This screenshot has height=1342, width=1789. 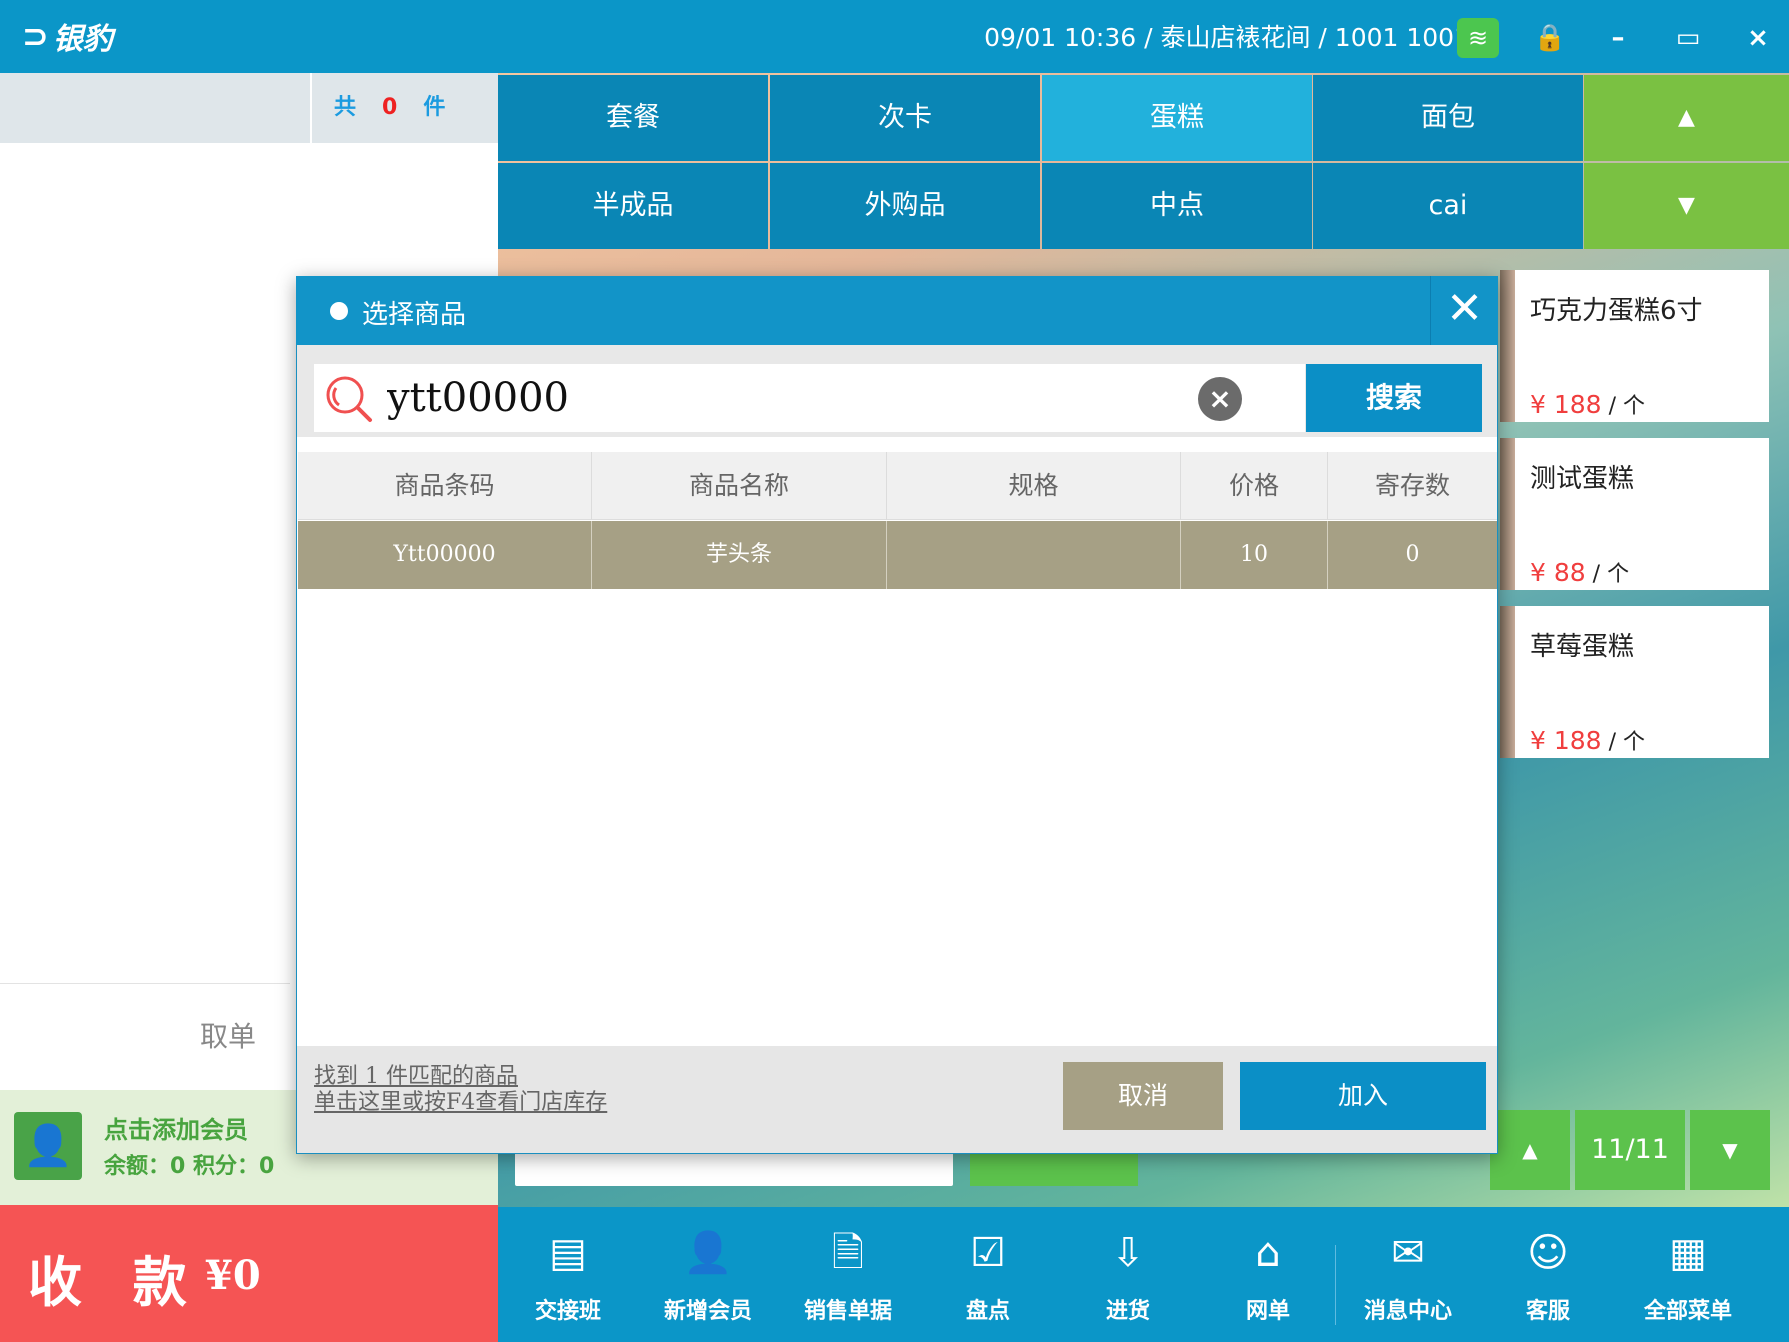 I want to click on member-avatar-icon: 👤, so click(x=48, y=1146).